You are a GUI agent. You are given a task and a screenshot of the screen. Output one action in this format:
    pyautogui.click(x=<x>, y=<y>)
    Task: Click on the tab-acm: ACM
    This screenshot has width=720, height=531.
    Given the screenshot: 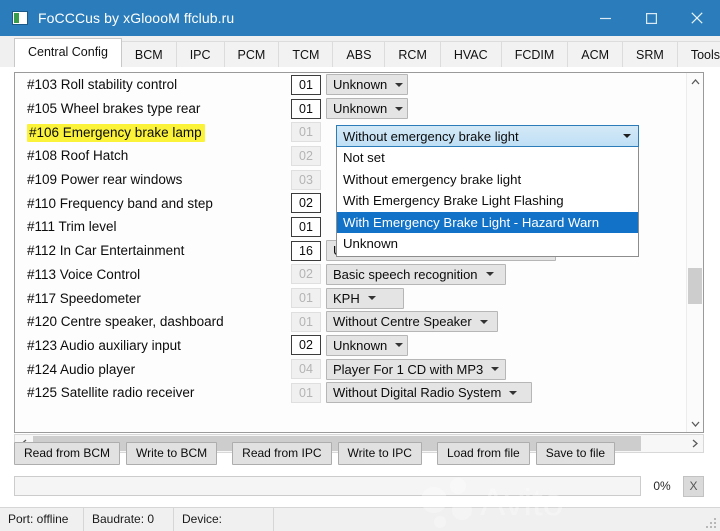 What is the action you would take?
    pyautogui.click(x=595, y=54)
    